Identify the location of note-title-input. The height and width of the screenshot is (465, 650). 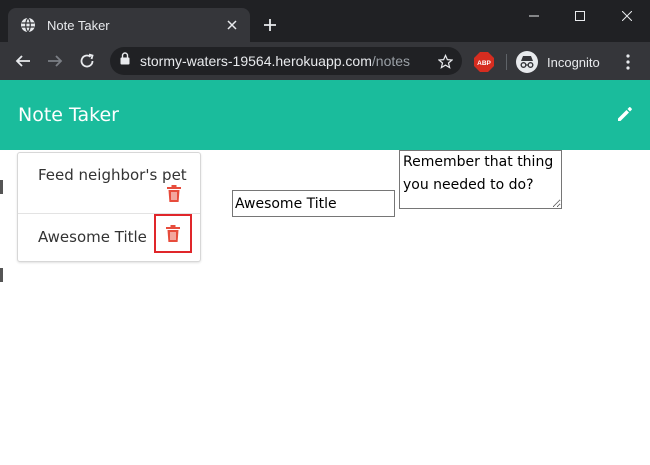
(313, 203).